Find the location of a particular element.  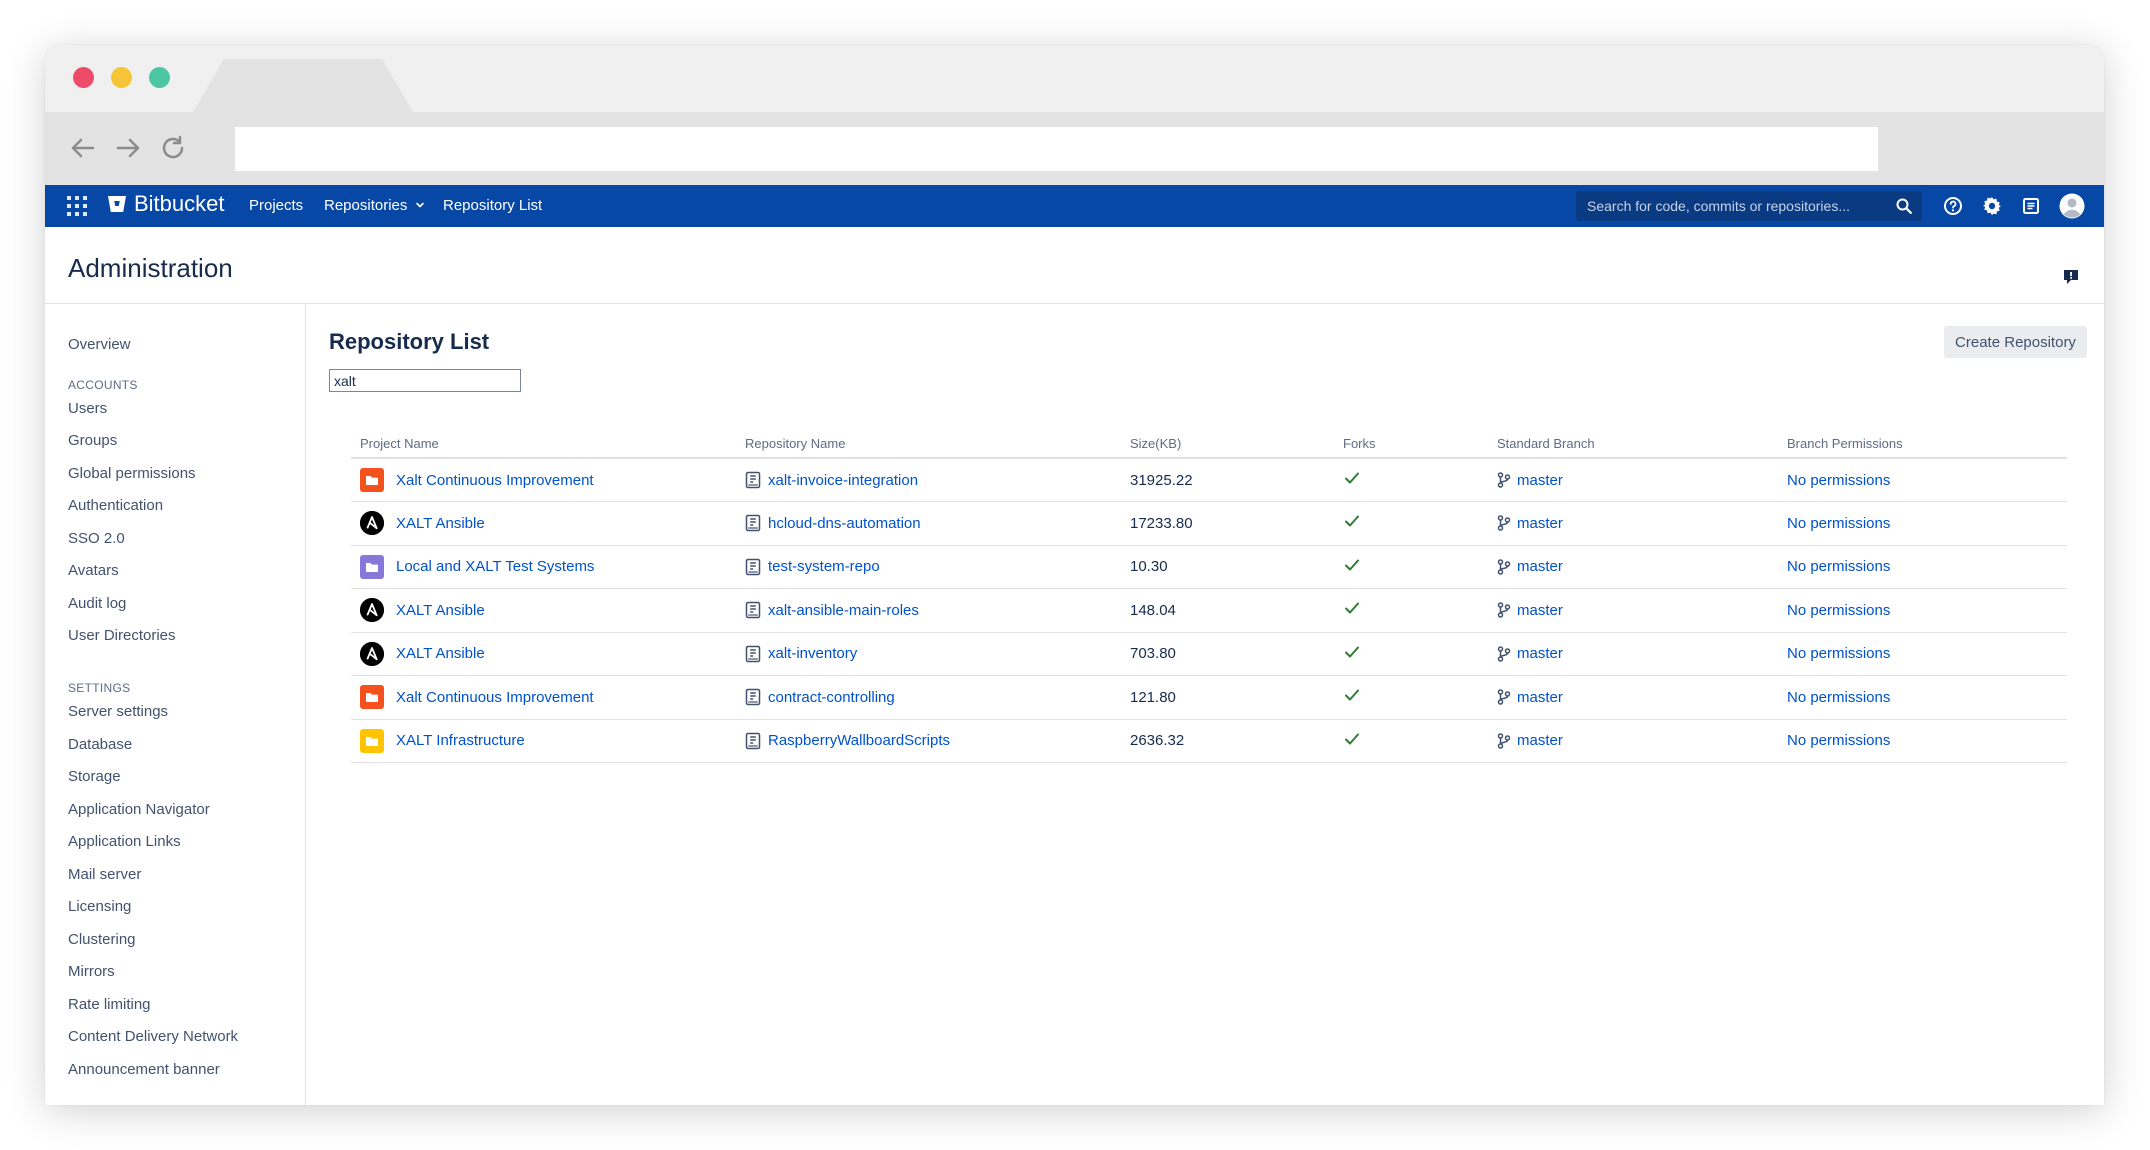

page-title: Administration is located at coordinates (150, 268).